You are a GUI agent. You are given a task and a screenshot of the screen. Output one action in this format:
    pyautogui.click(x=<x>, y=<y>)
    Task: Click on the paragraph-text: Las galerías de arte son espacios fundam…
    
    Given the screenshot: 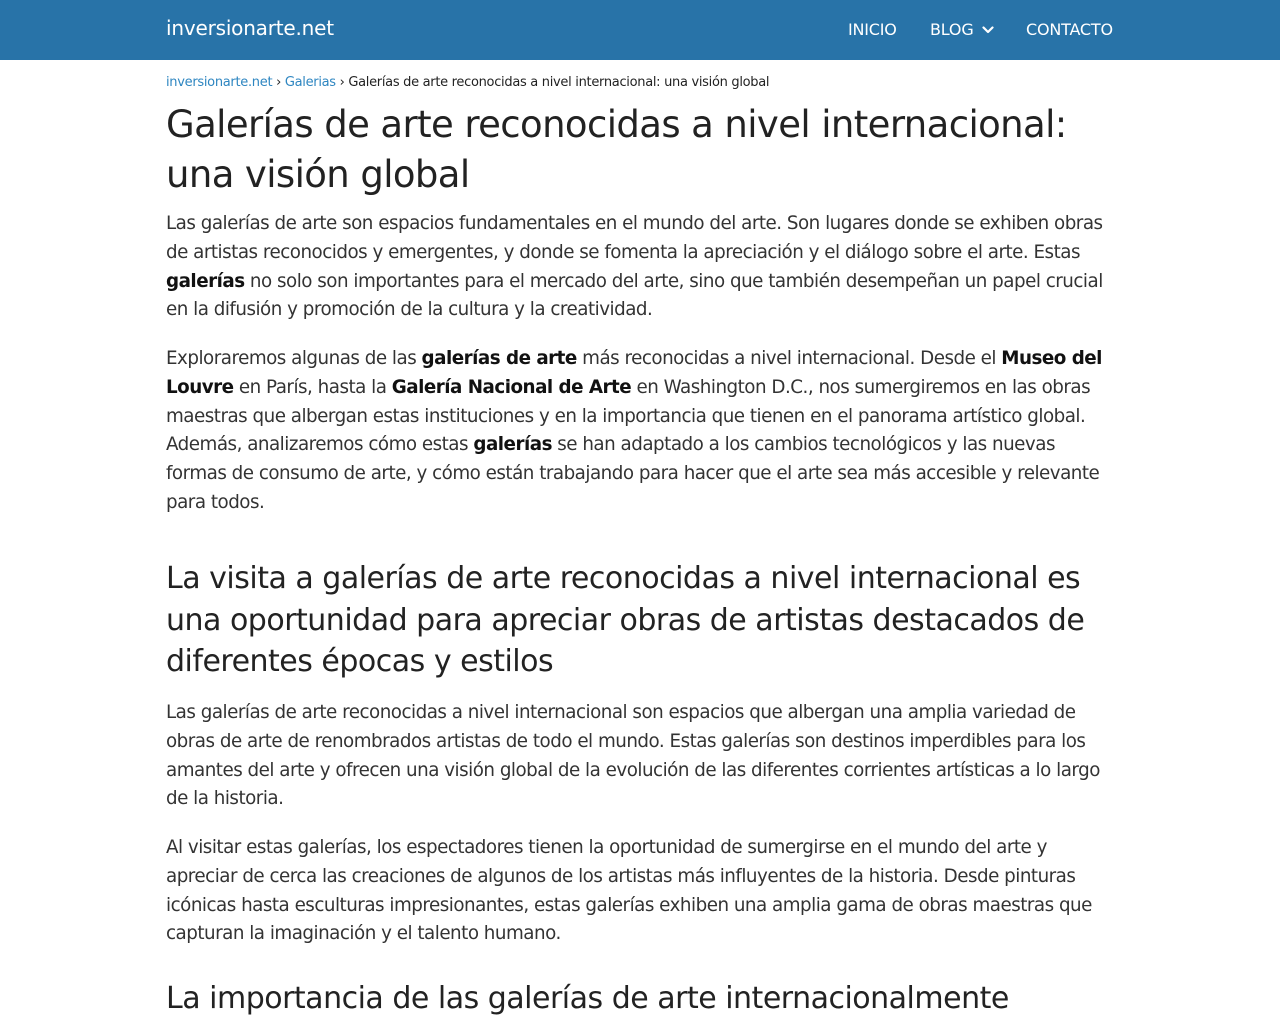 What is the action you would take?
    pyautogui.click(x=634, y=238)
    